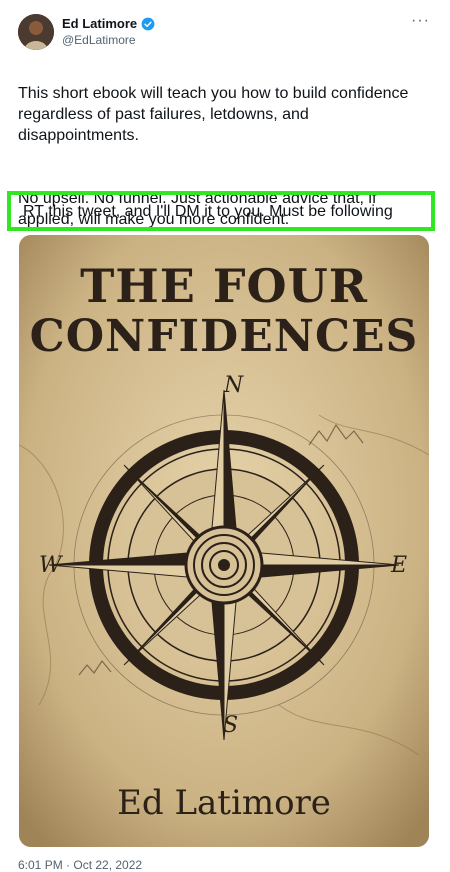 Image resolution: width=450 pixels, height=872 pixels. Describe the element at coordinates (224, 803) in the screenshot. I see `cover-author: Ed Latimore` at that location.